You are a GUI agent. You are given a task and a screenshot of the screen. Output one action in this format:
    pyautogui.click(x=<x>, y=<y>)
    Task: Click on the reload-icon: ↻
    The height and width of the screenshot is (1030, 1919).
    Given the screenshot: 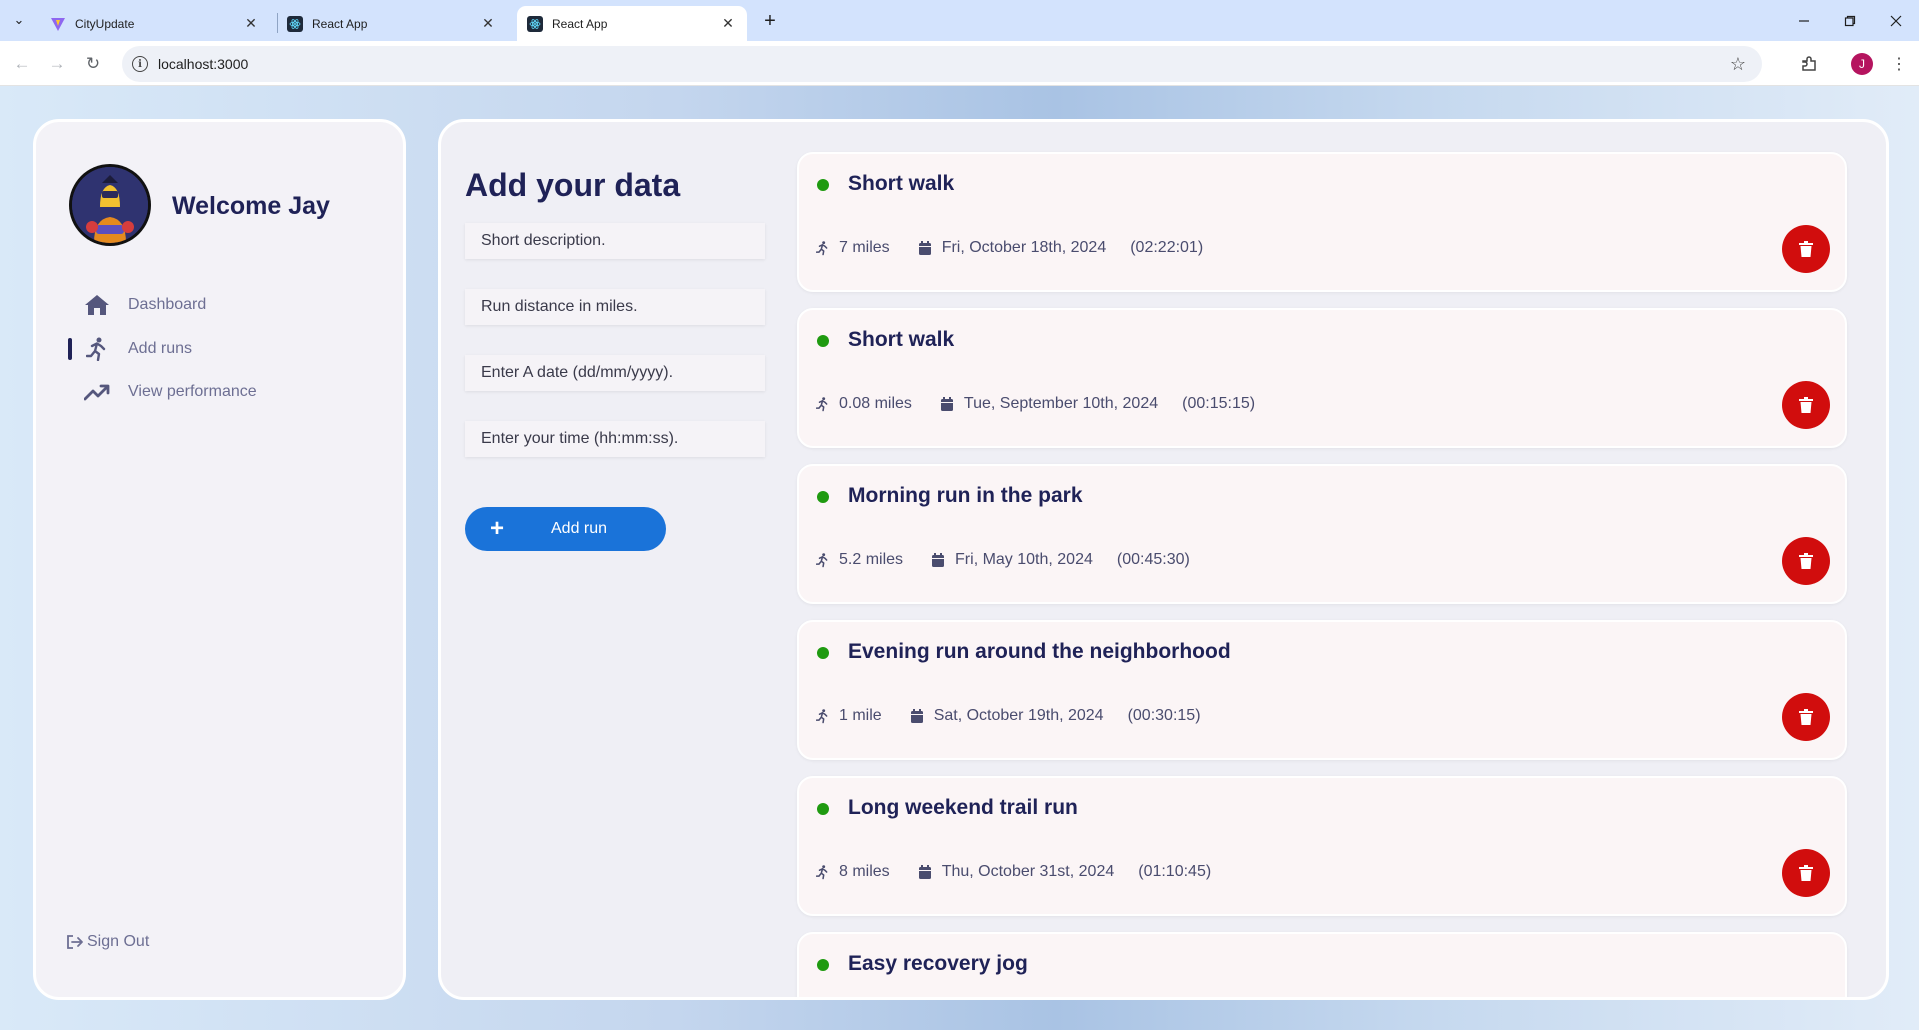 What is the action you would take?
    pyautogui.click(x=93, y=64)
    